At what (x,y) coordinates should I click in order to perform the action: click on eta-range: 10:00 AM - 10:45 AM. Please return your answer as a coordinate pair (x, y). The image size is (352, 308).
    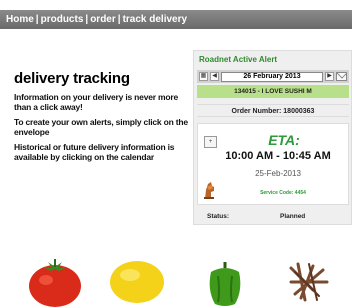
    Looking at the image, I should click on (278, 156).